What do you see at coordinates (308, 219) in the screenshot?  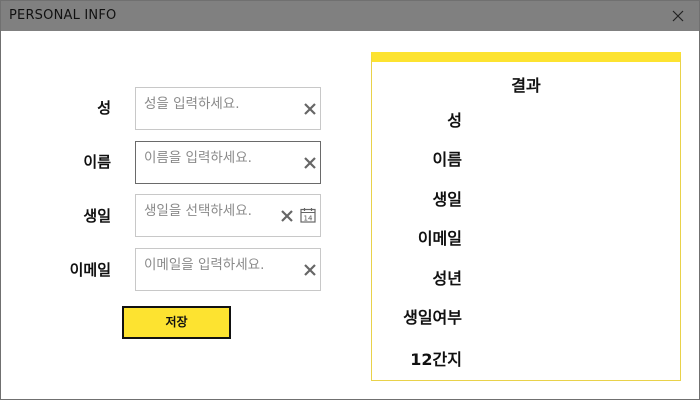 I see `calendar-day-text: 14` at bounding box center [308, 219].